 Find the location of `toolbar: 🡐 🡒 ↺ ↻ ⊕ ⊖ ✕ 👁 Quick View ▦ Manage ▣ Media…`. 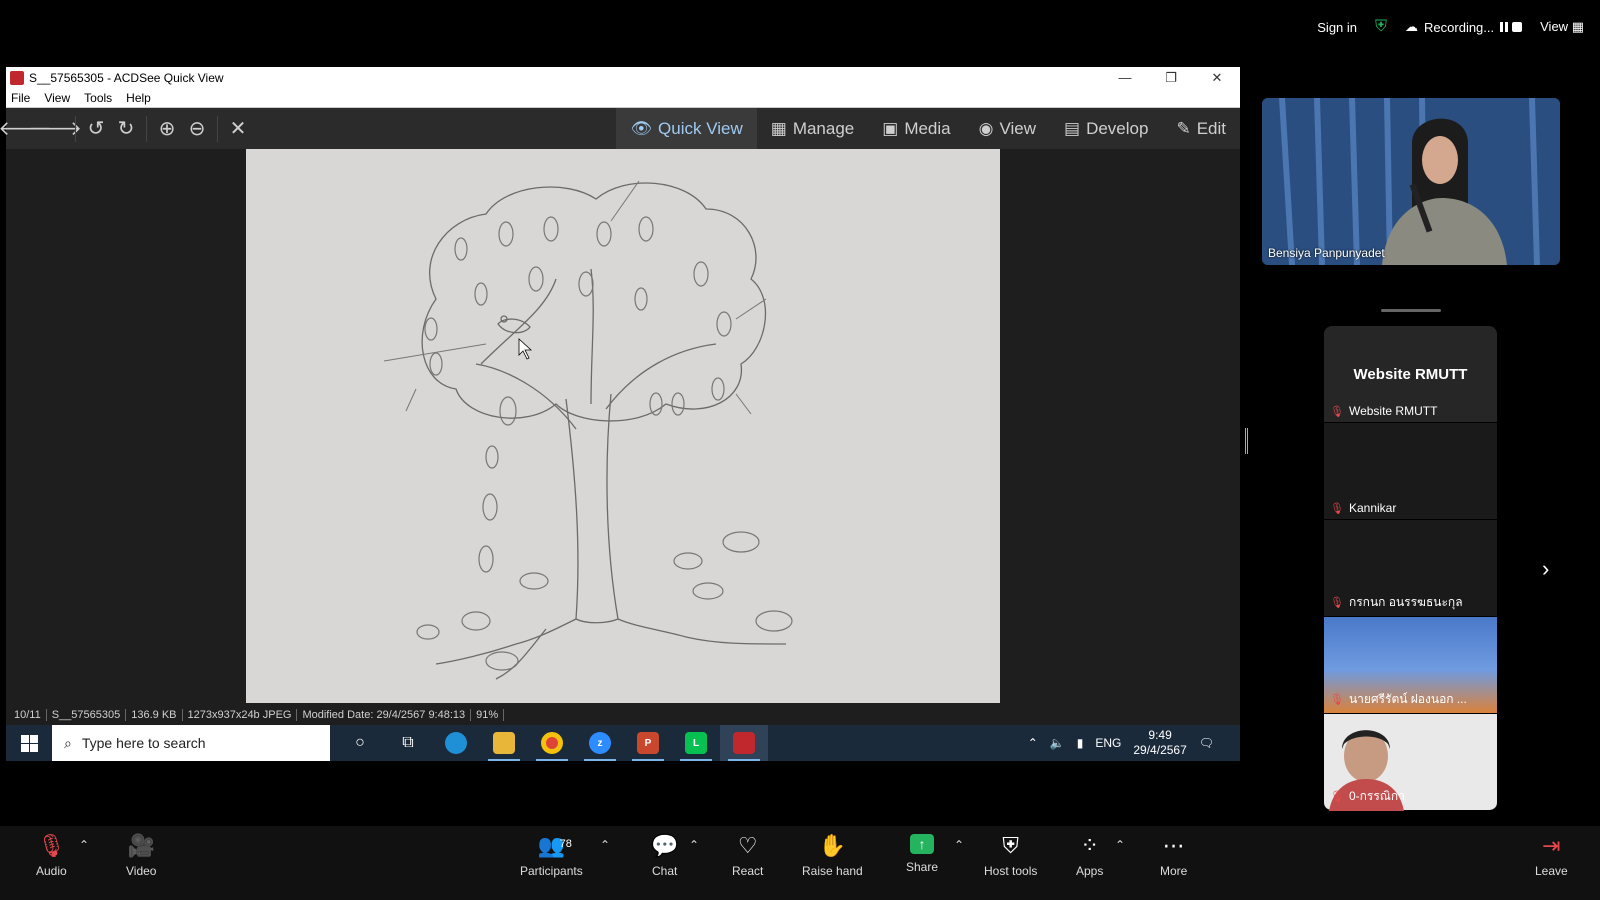

toolbar: 🡐 🡒 ↺ ↻ ⊕ ⊖ ✕ 👁 Quick View ▦ Manage ▣ Media… is located at coordinates (620, 128).